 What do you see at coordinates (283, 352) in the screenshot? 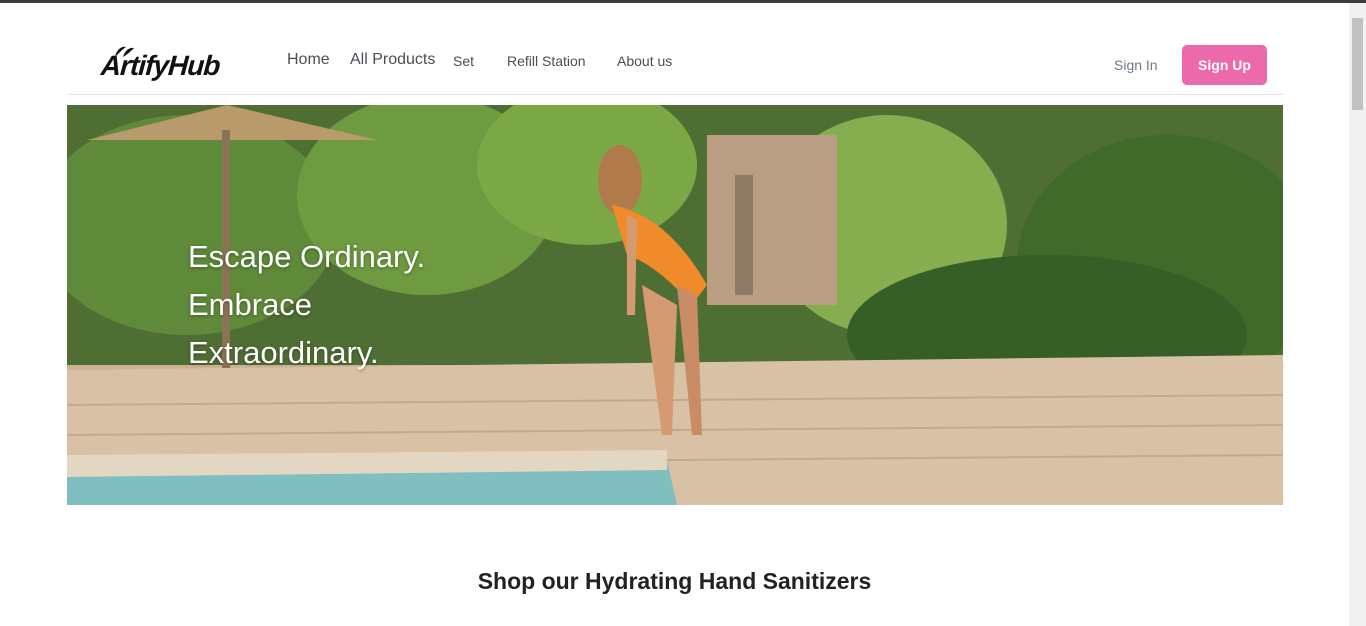
I see `hero-headline-line-3: Extraordinary.` at bounding box center [283, 352].